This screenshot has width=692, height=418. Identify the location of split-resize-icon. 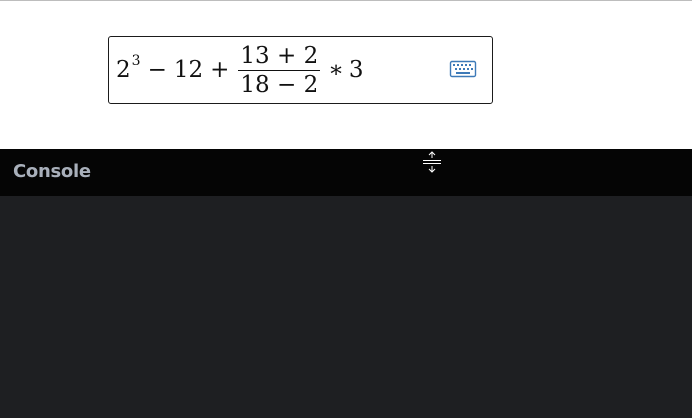
(432, 162).